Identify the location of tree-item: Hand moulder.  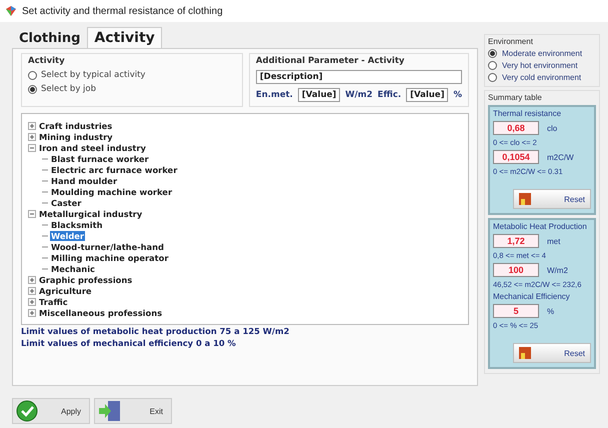
(84, 181).